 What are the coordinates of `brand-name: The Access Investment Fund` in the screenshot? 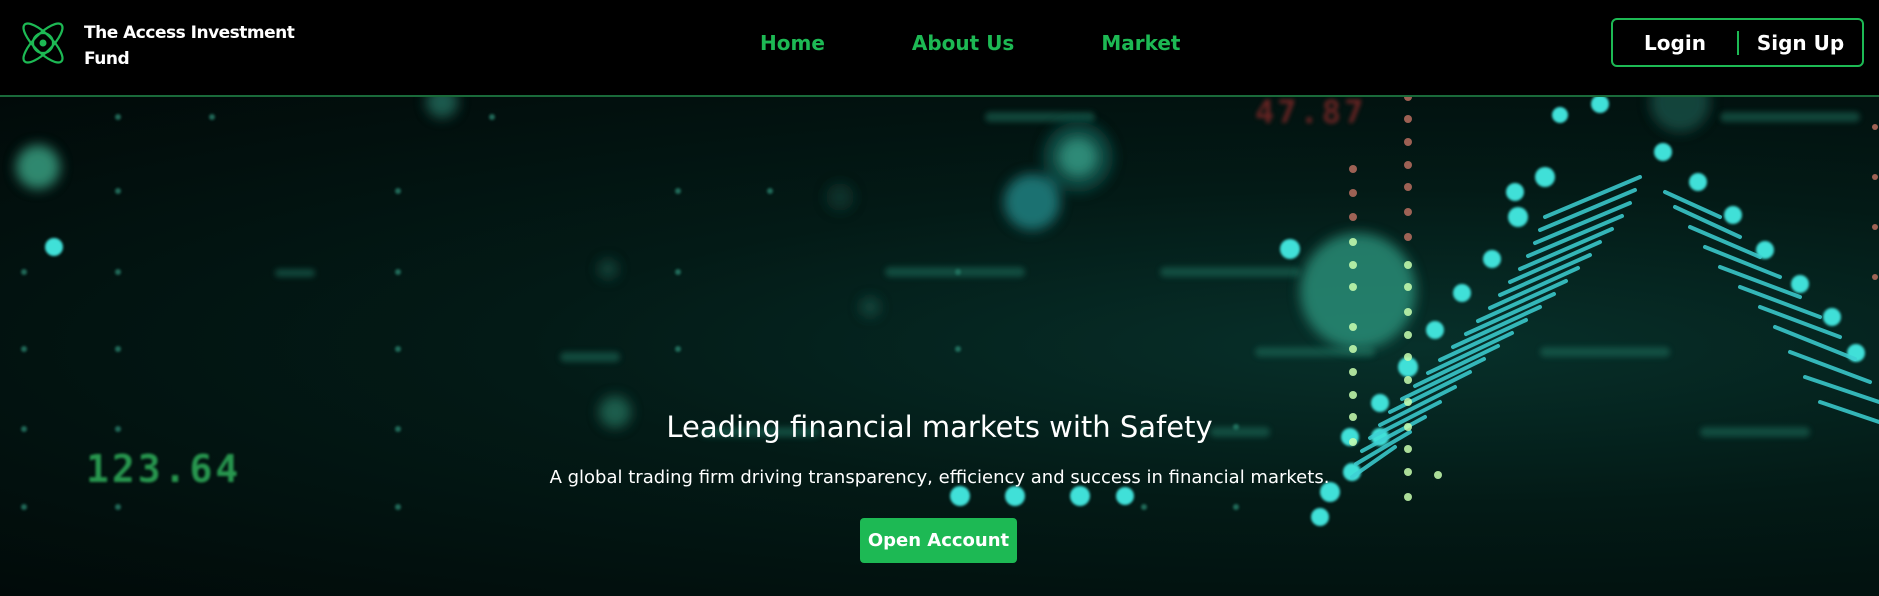 It's located at (189, 46).